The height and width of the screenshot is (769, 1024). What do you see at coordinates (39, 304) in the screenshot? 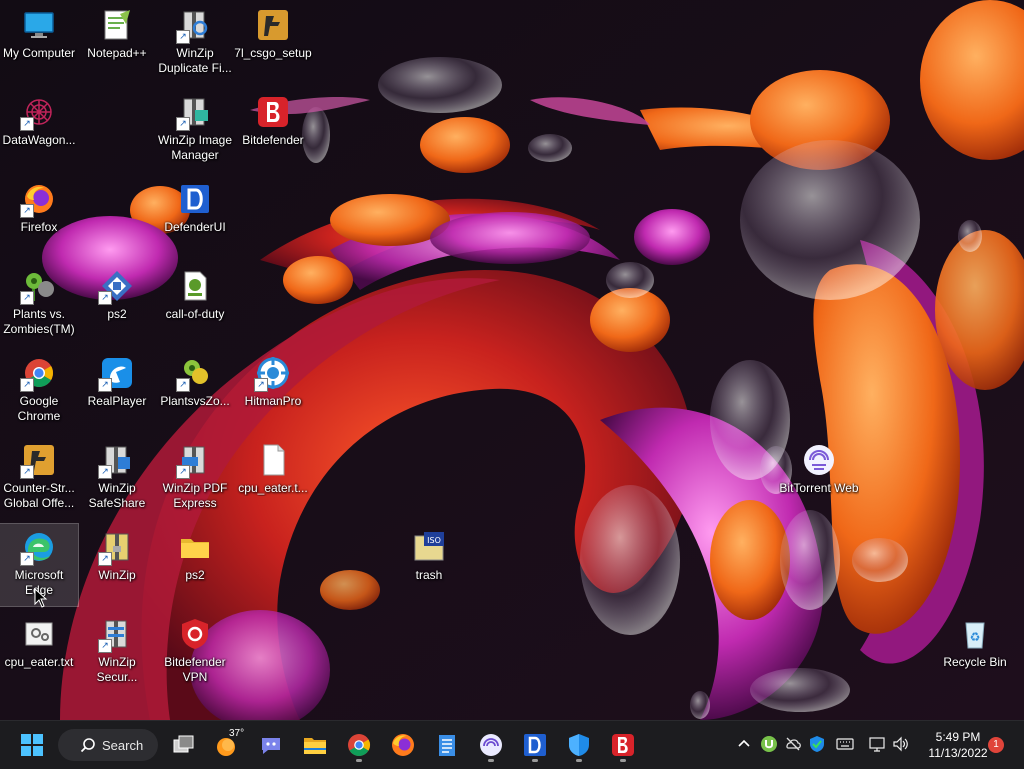
I see `desktop-icon-plants-vs-zombies: ↗ Plants vs. Zombies(TM)` at bounding box center [39, 304].